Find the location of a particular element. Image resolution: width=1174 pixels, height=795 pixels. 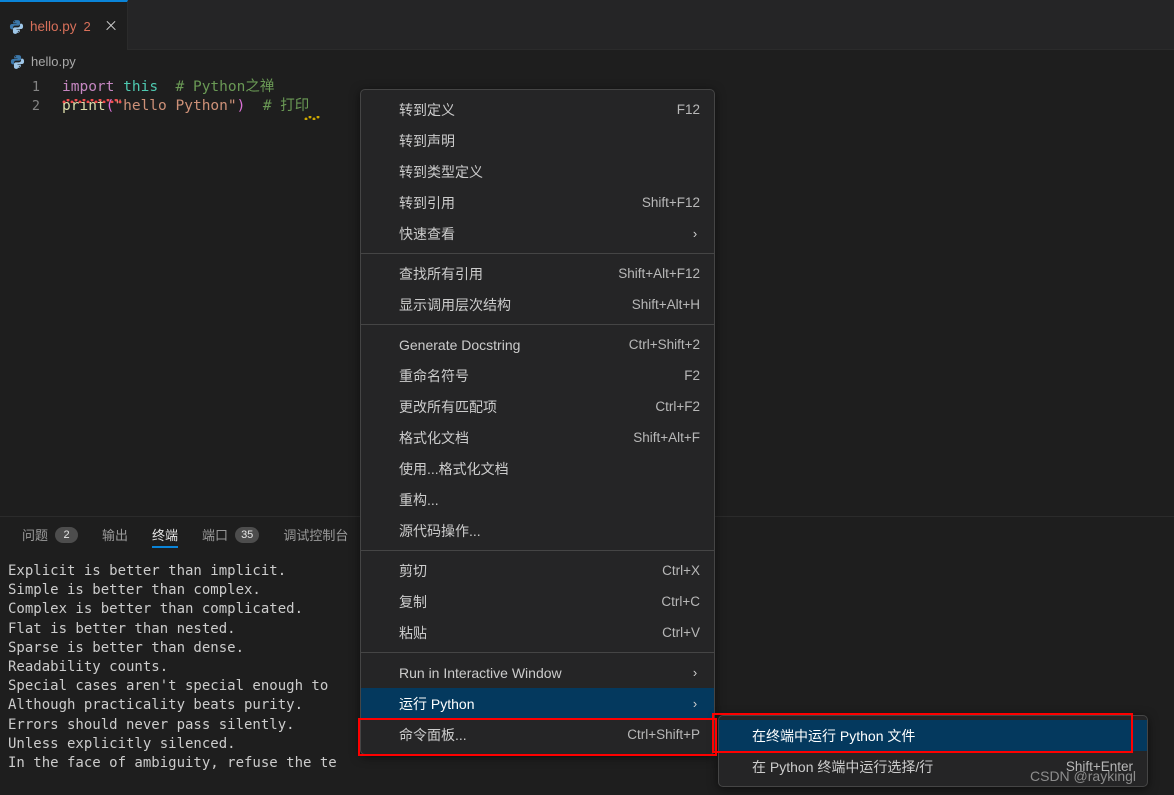

panel-tab-label: 问题 is located at coordinates (35, 535).